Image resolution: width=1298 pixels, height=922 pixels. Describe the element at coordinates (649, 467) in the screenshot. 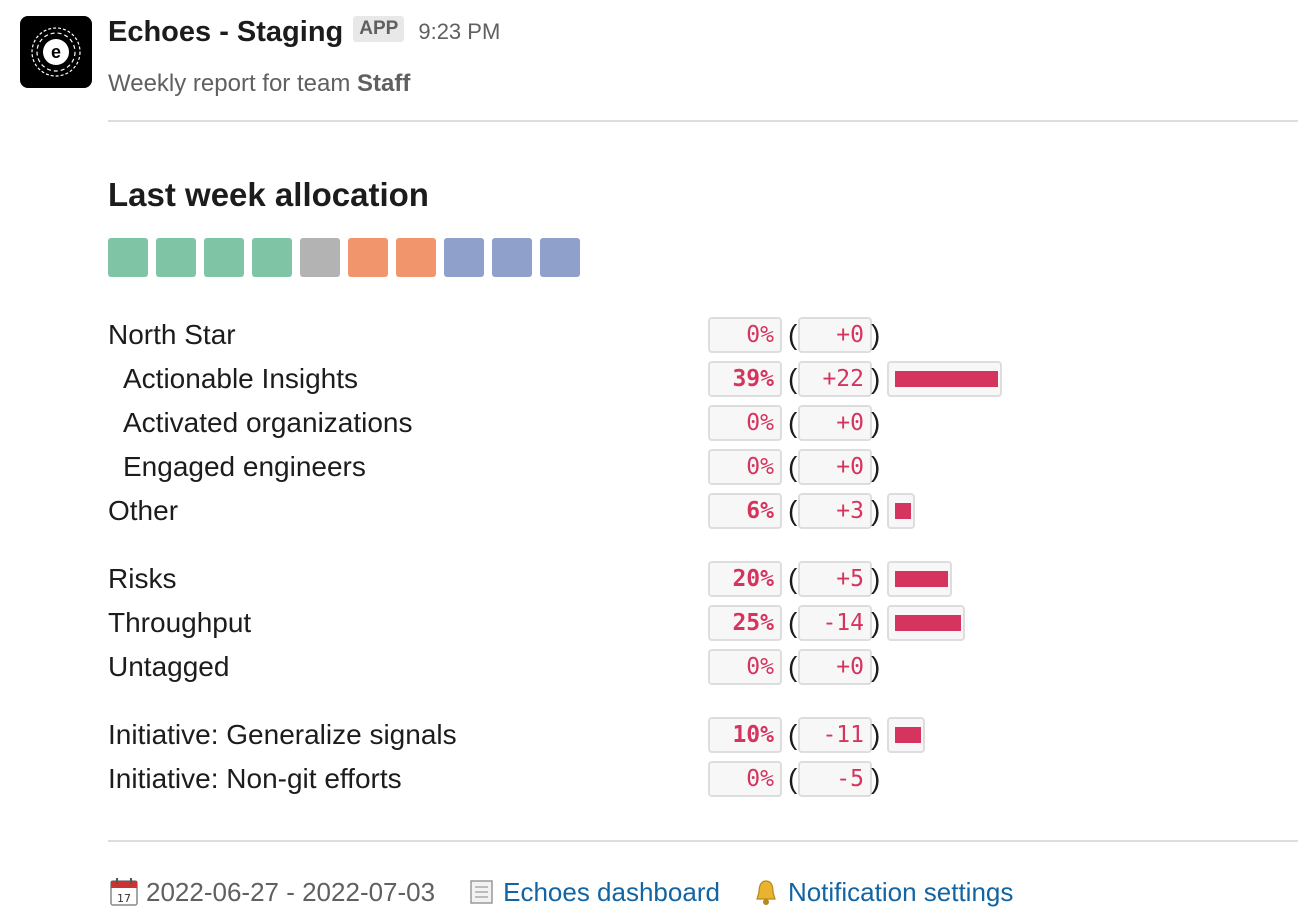

I see `allocation-row: Engaged engineers 0%(+0)` at that location.